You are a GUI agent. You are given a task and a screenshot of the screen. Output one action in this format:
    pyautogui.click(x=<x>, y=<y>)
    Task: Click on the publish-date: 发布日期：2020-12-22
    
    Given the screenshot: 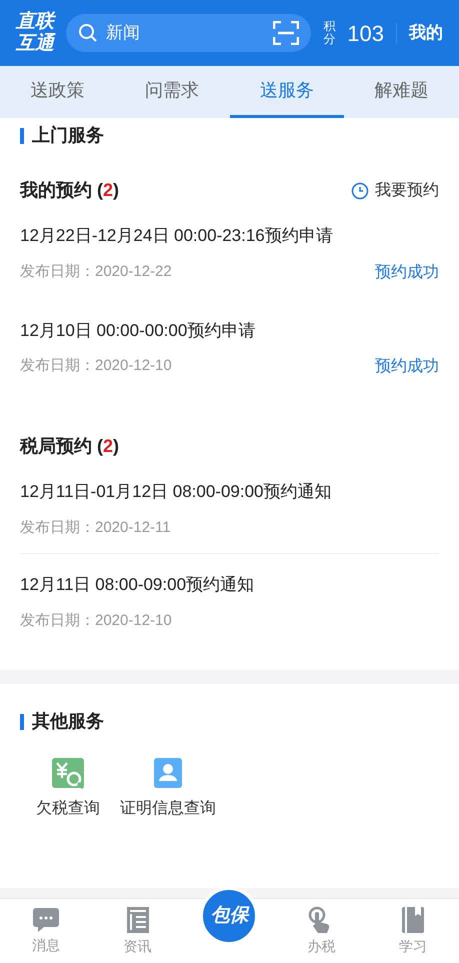 What is the action you would take?
    pyautogui.click(x=96, y=272)
    